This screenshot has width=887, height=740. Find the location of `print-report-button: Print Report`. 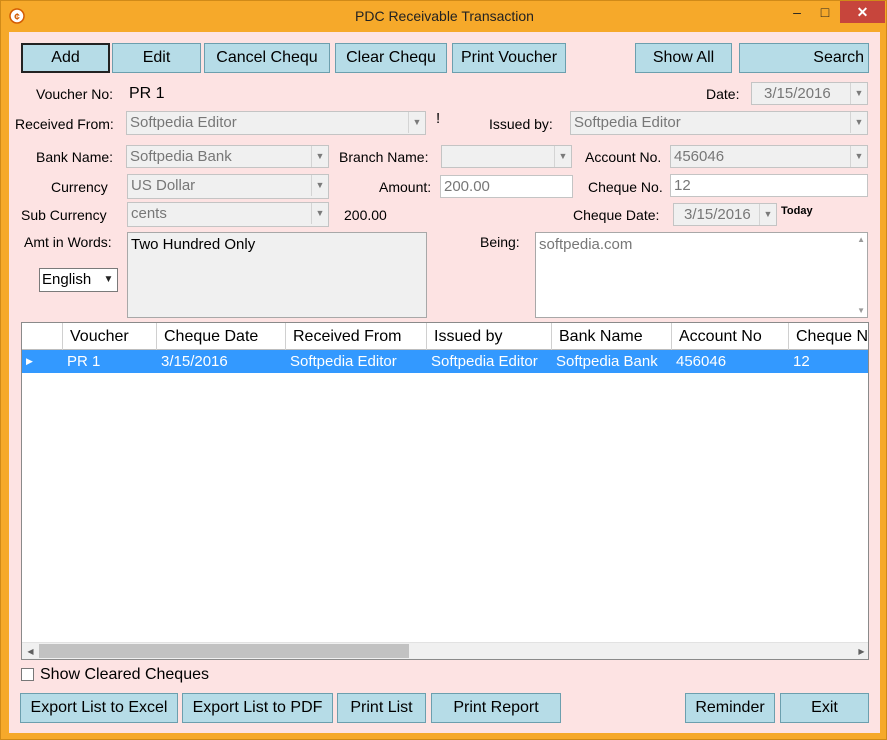

print-report-button: Print Report is located at coordinates (496, 708).